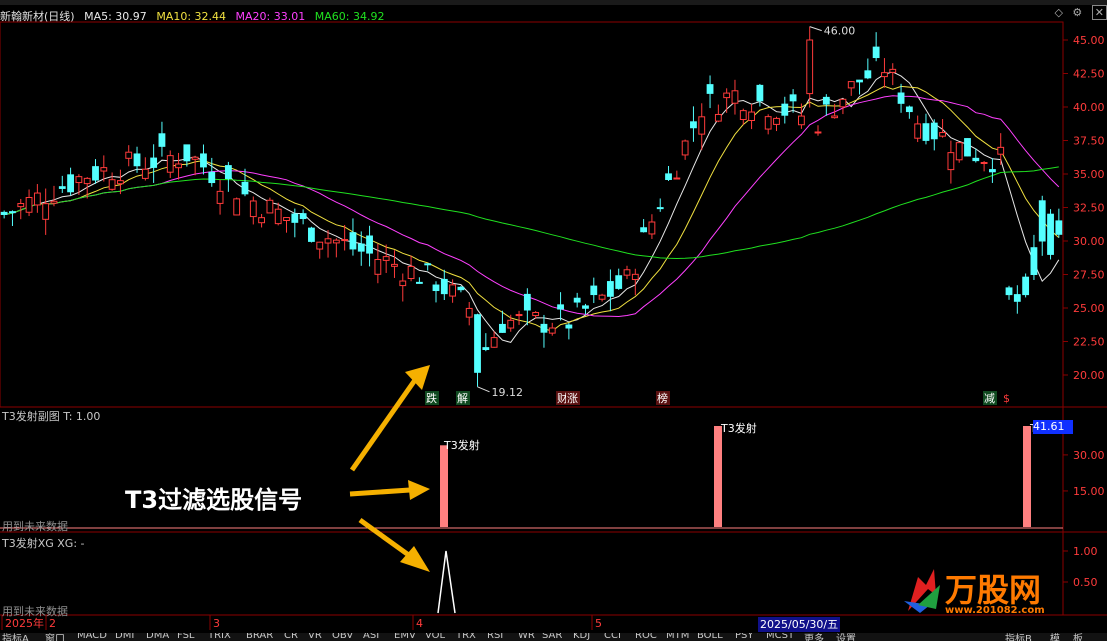 This screenshot has width=1107, height=641. Describe the element at coordinates (431, 398) in the screenshot. I see `event-label: 跌` at that location.